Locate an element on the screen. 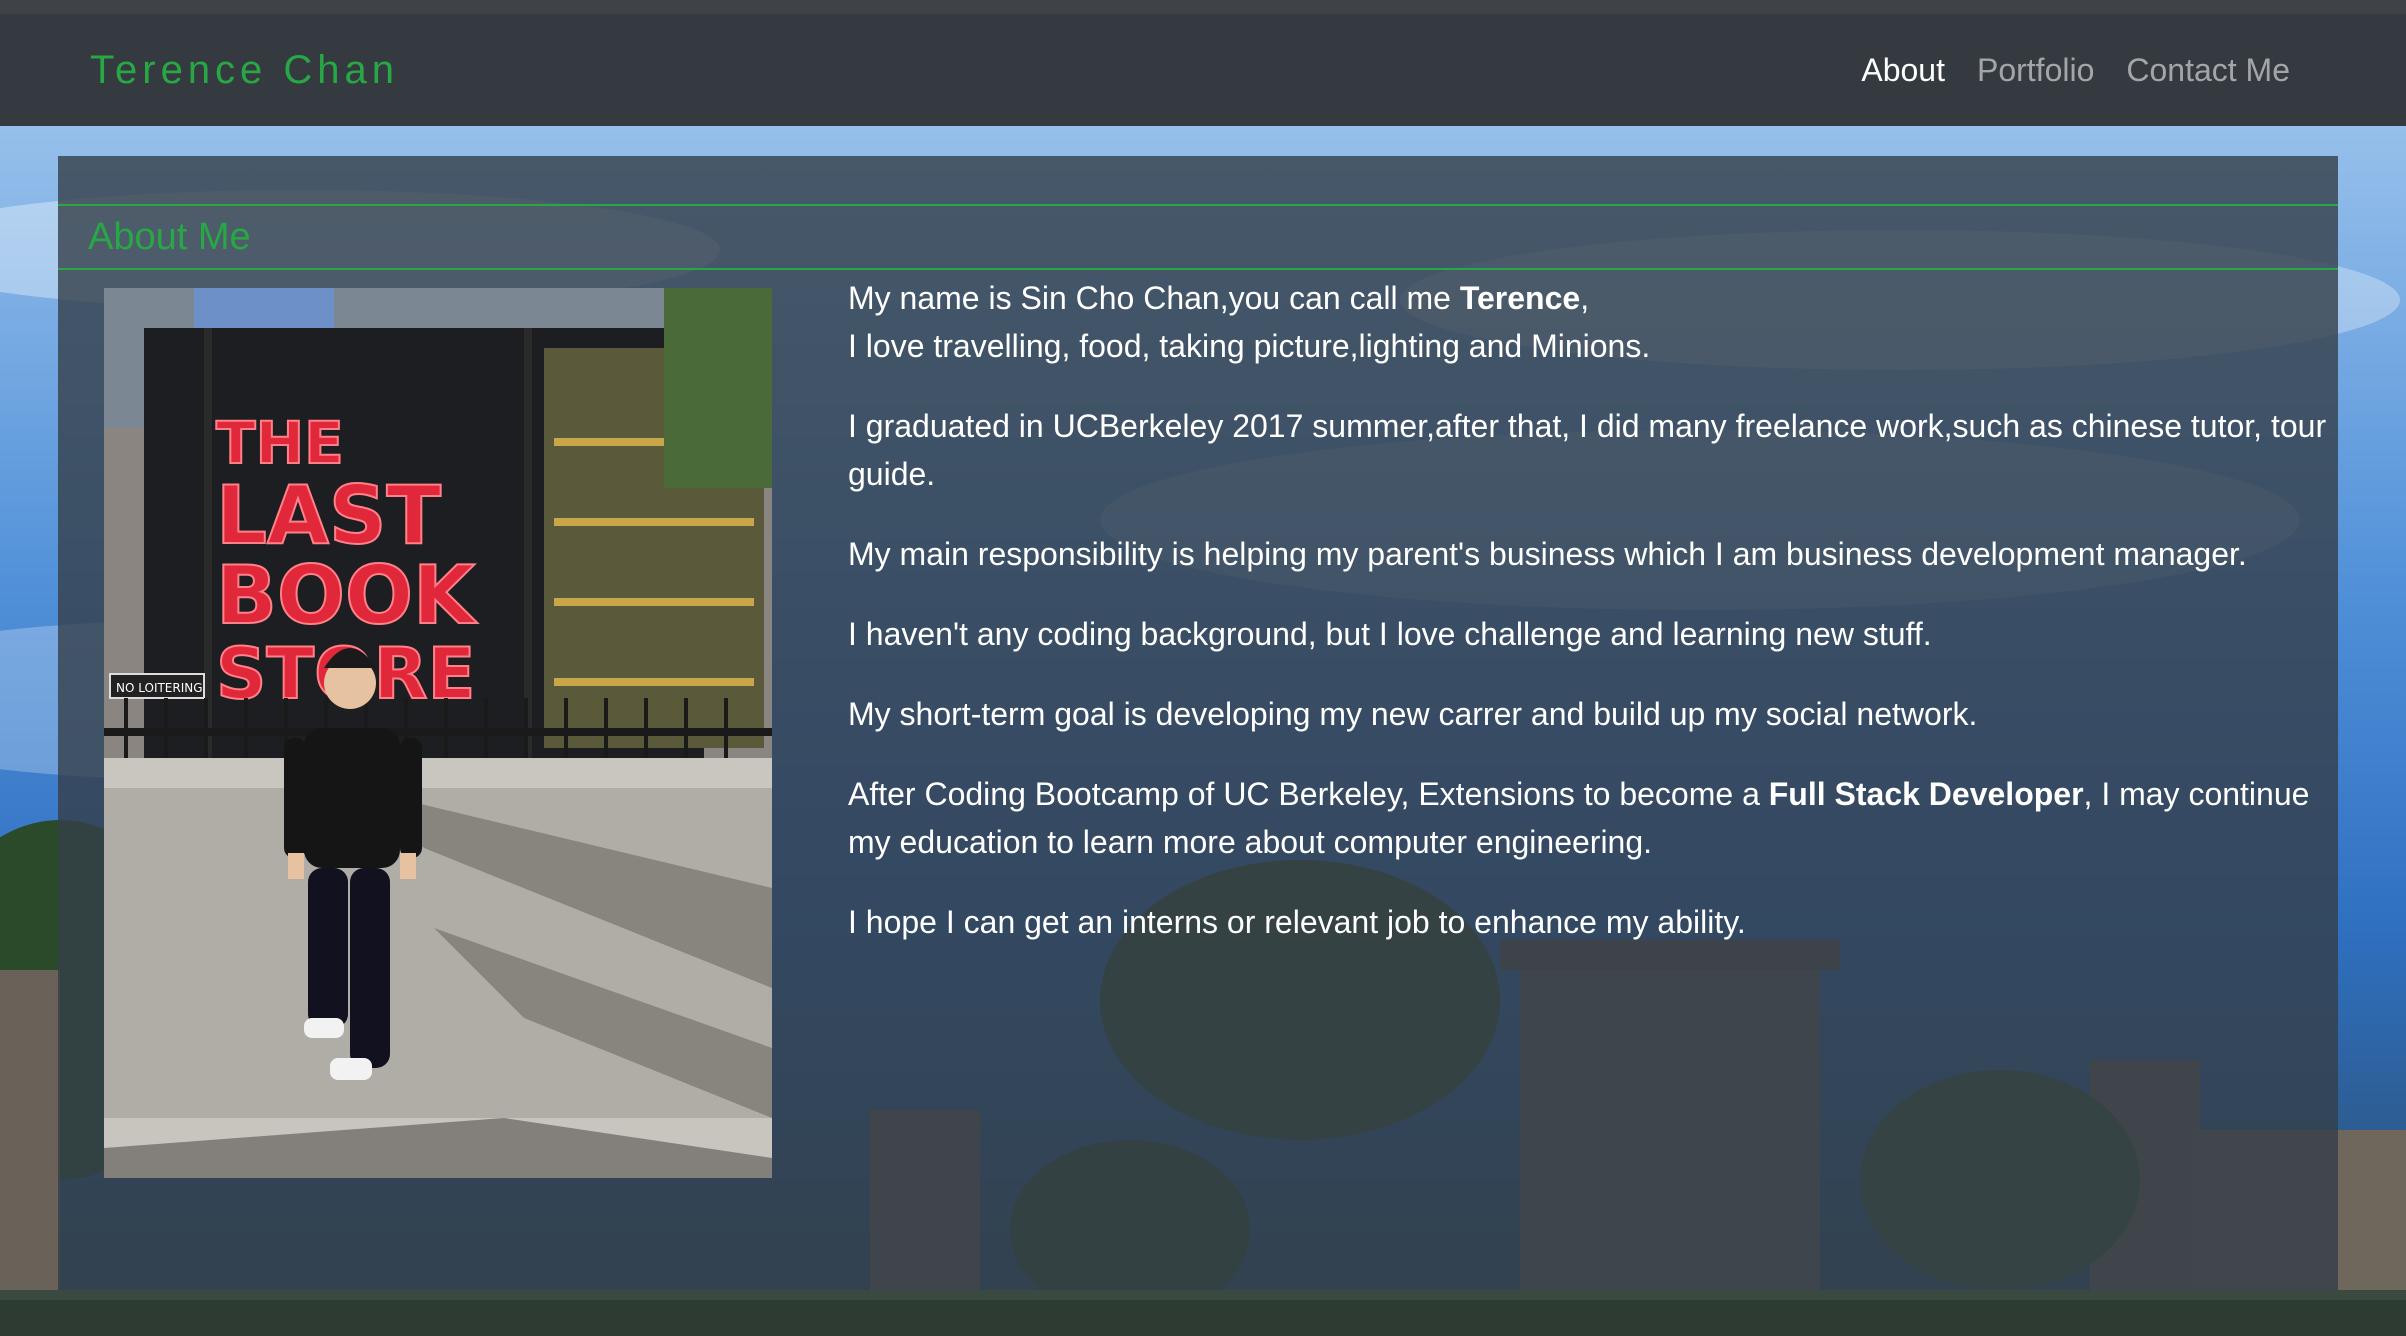  nav-about-link: About is located at coordinates (1903, 70).